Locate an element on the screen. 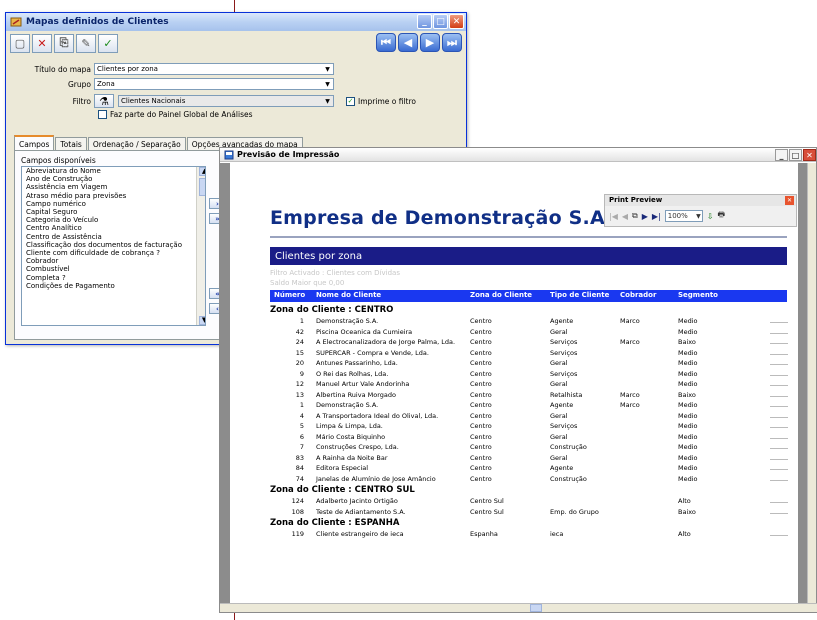 The height and width of the screenshot is (620, 817). tab-campos: Campos is located at coordinates (34, 143).